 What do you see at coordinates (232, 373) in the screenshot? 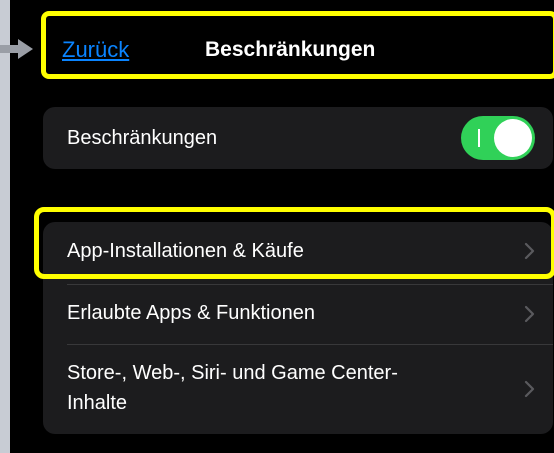
I see `menu-item-label-line1: Store-, Web-, Siri- und Game Center-` at bounding box center [232, 373].